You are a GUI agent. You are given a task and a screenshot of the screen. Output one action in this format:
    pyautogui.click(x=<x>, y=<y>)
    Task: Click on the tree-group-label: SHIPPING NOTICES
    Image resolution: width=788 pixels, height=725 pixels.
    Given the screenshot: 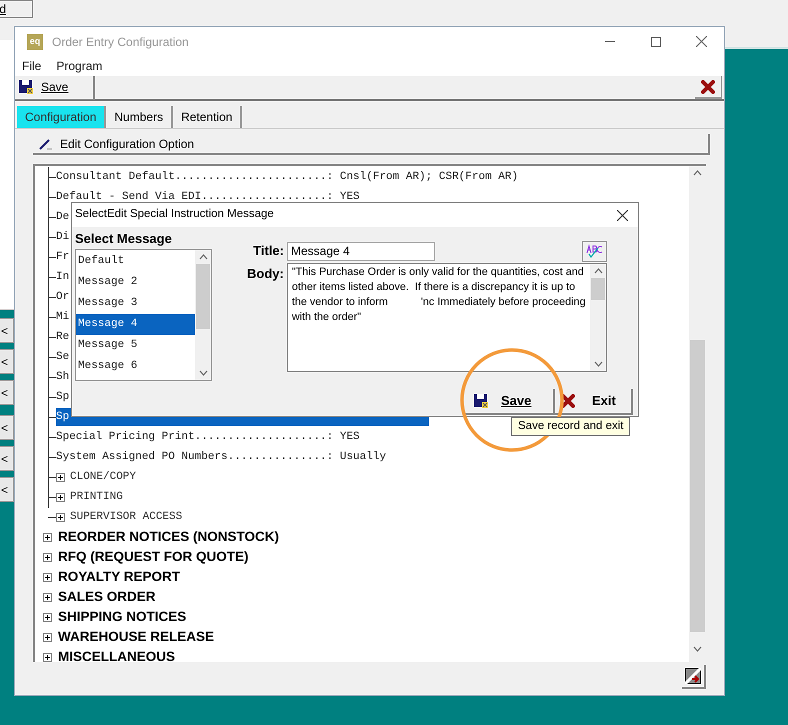 What is the action you would take?
    pyautogui.click(x=122, y=617)
    